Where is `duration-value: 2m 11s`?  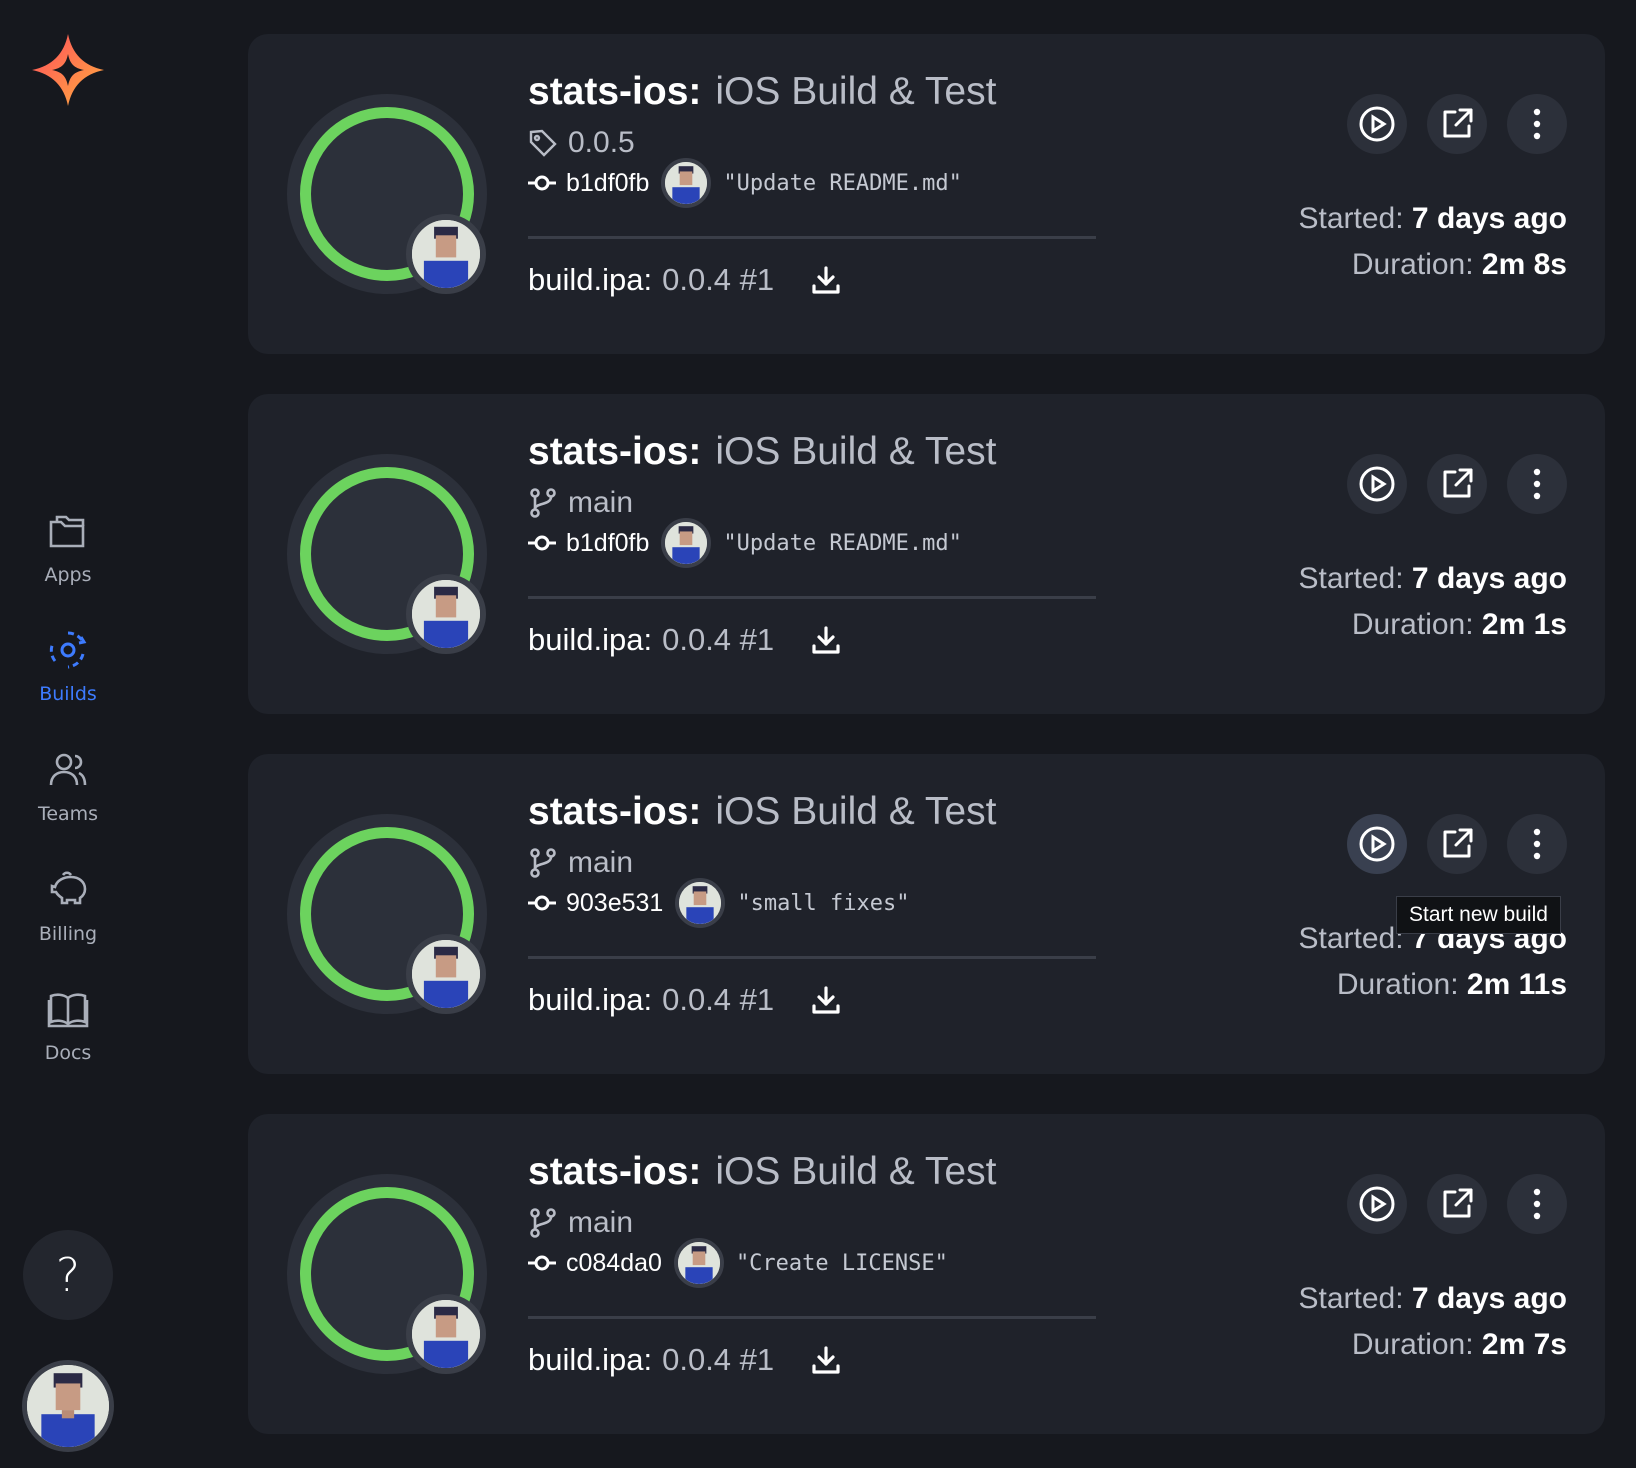 duration-value: 2m 11s is located at coordinates (1516, 984).